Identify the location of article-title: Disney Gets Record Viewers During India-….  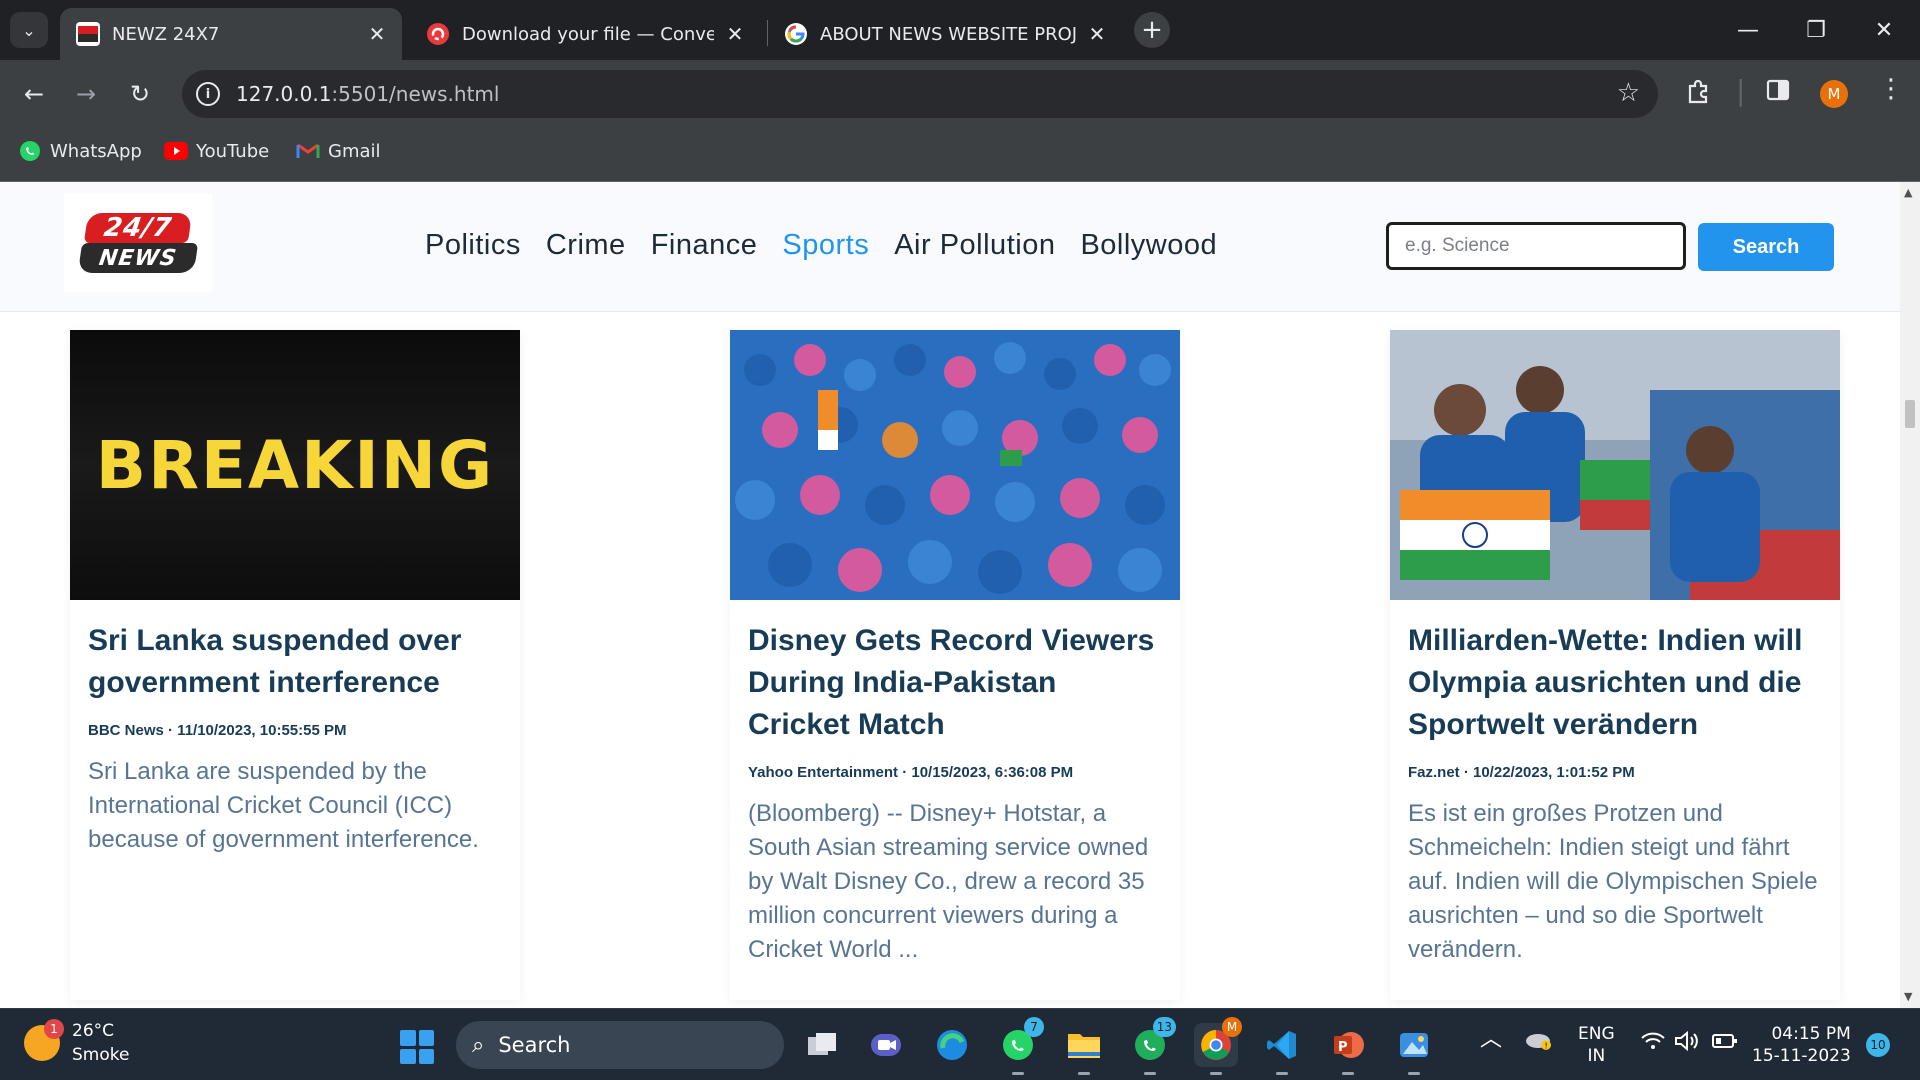
(955, 683).